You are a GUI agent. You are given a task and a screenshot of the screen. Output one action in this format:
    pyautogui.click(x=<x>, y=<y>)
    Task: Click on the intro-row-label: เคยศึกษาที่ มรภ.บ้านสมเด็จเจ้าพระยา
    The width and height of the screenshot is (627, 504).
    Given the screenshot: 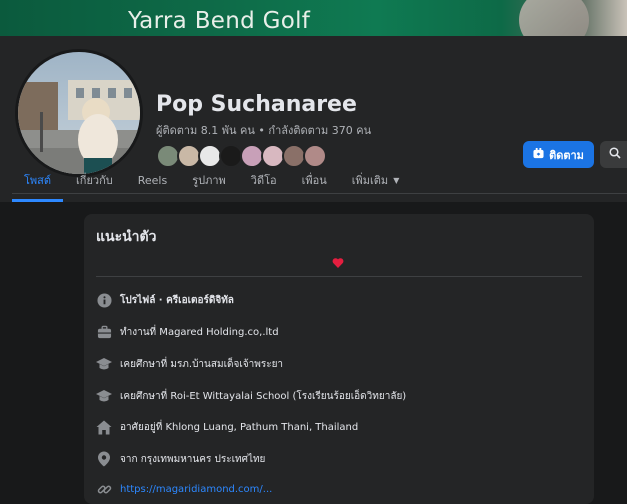 What is the action you would take?
    pyautogui.click(x=202, y=364)
    